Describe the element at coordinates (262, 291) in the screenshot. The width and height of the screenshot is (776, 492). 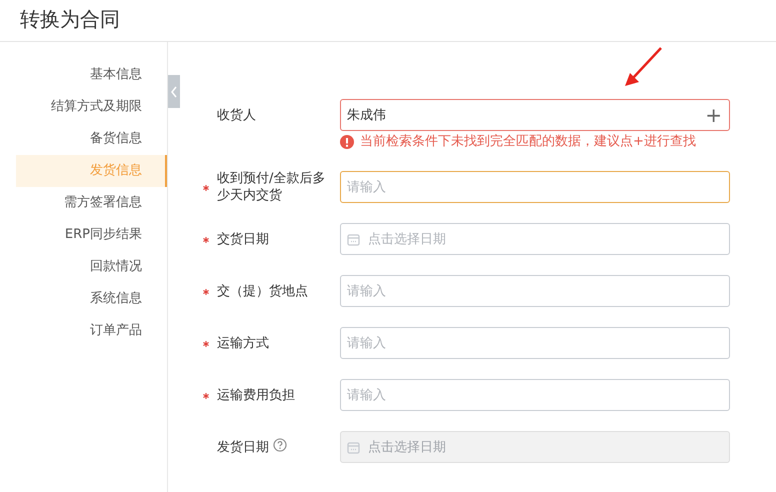
I see `field-label: 交（提）货地点` at that location.